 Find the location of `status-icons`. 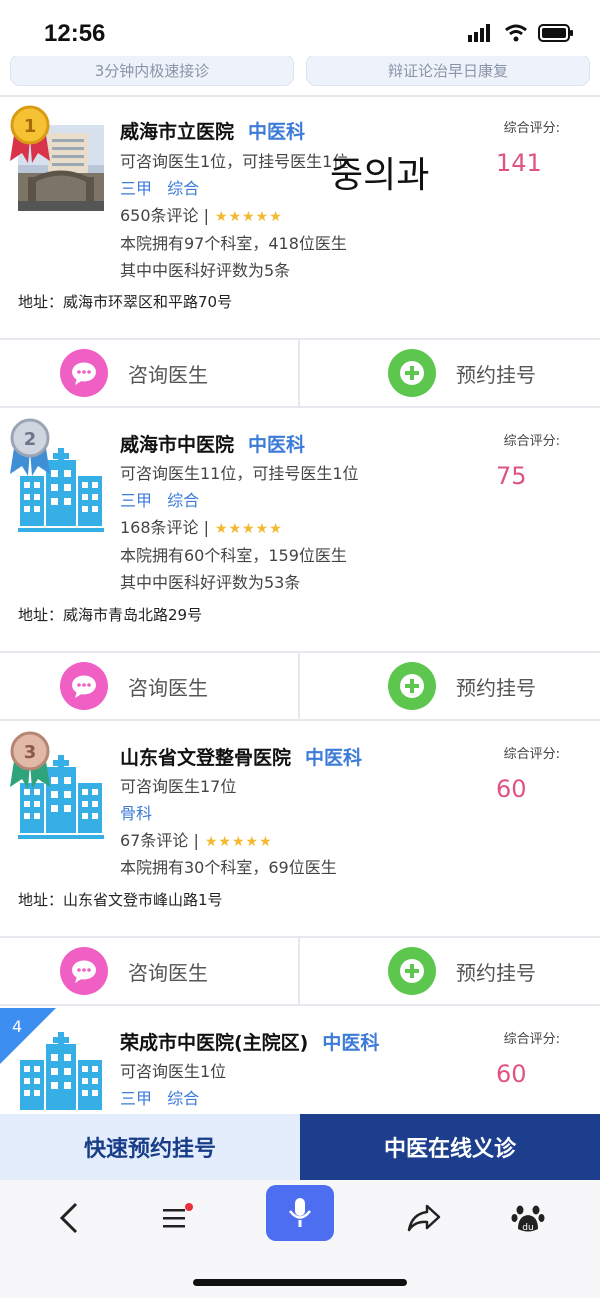

status-icons is located at coordinates (521, 33).